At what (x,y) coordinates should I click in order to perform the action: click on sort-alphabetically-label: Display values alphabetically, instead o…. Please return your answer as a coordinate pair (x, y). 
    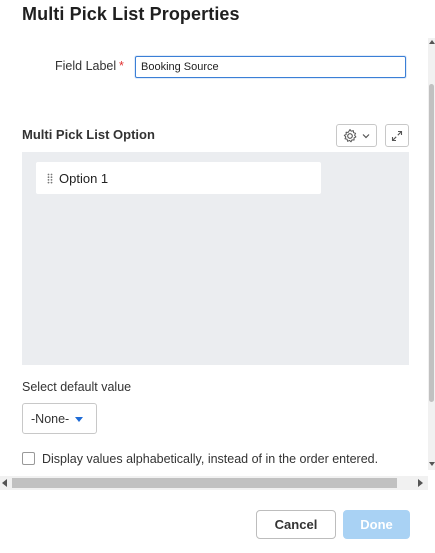
    Looking at the image, I should click on (210, 459).